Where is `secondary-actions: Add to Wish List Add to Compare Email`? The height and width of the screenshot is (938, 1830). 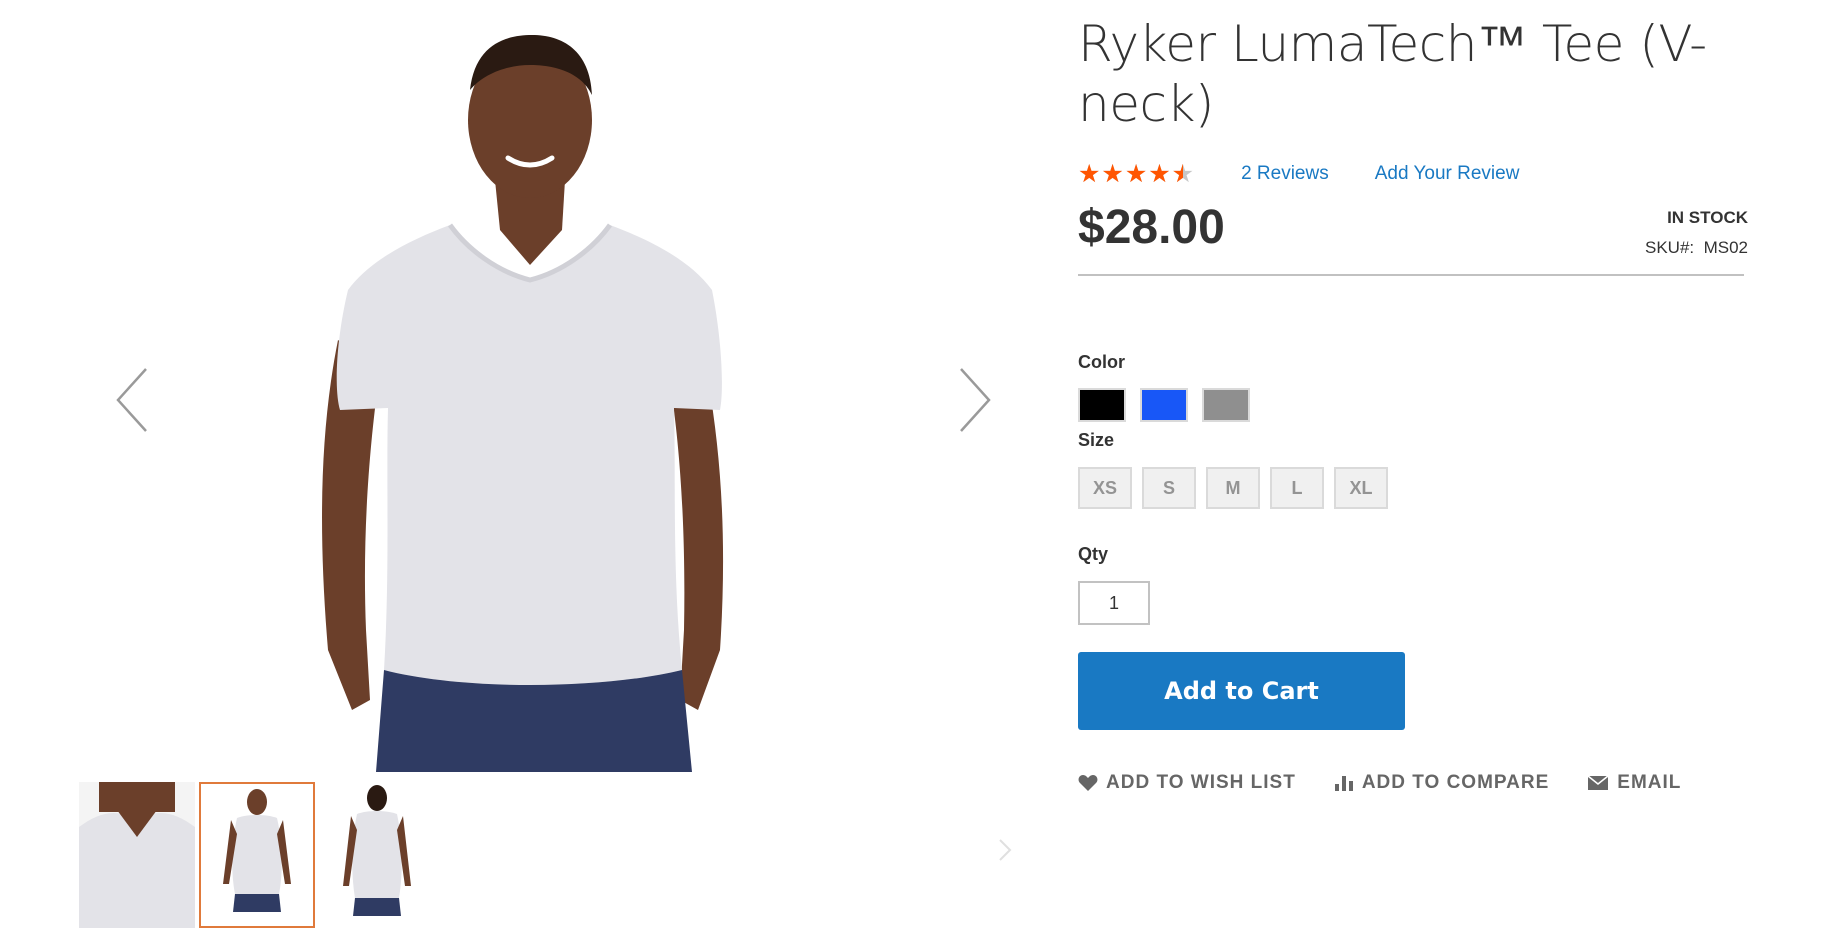
secondary-actions: Add to Wish List Add to Compare Email is located at coordinates (1379, 783).